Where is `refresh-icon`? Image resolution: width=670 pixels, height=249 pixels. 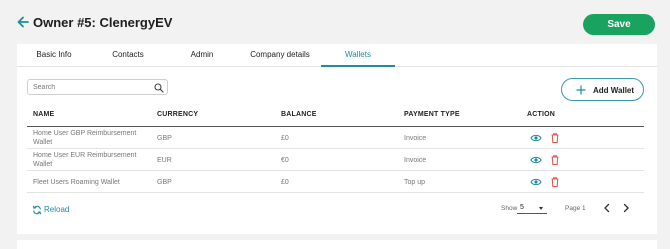
refresh-icon is located at coordinates (37, 210).